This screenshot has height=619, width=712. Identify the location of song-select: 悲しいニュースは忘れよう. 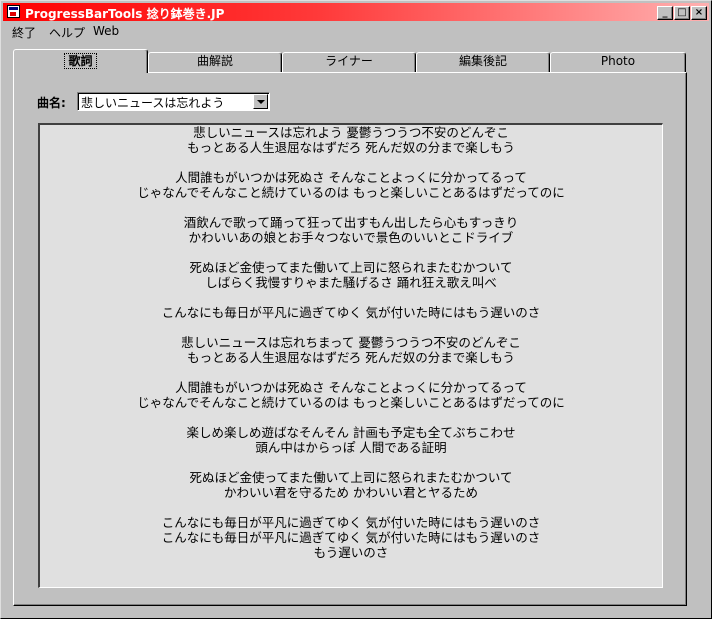
(173, 101).